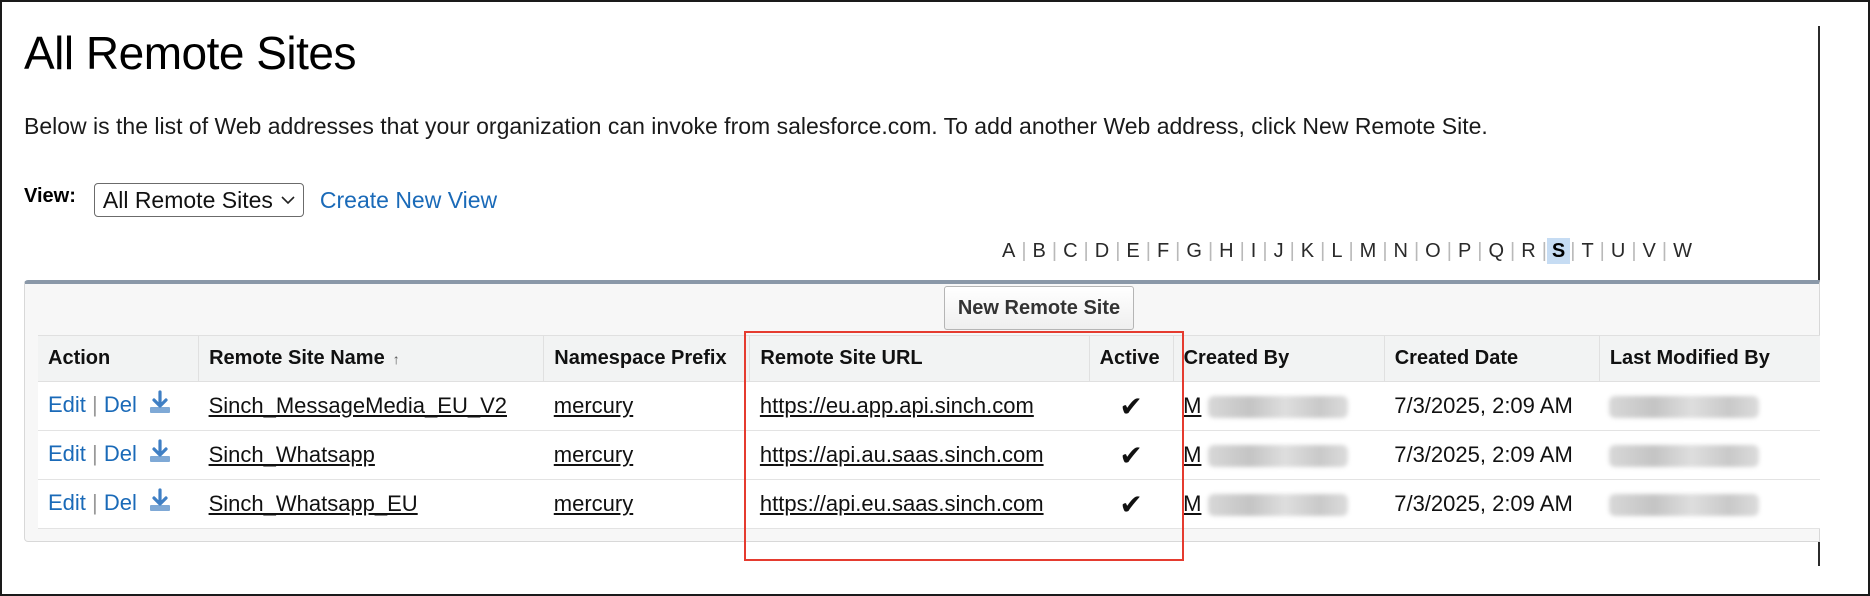 The width and height of the screenshot is (1870, 596). Describe the element at coordinates (1528, 251) in the screenshot. I see `alphabet-letter-r: R` at that location.